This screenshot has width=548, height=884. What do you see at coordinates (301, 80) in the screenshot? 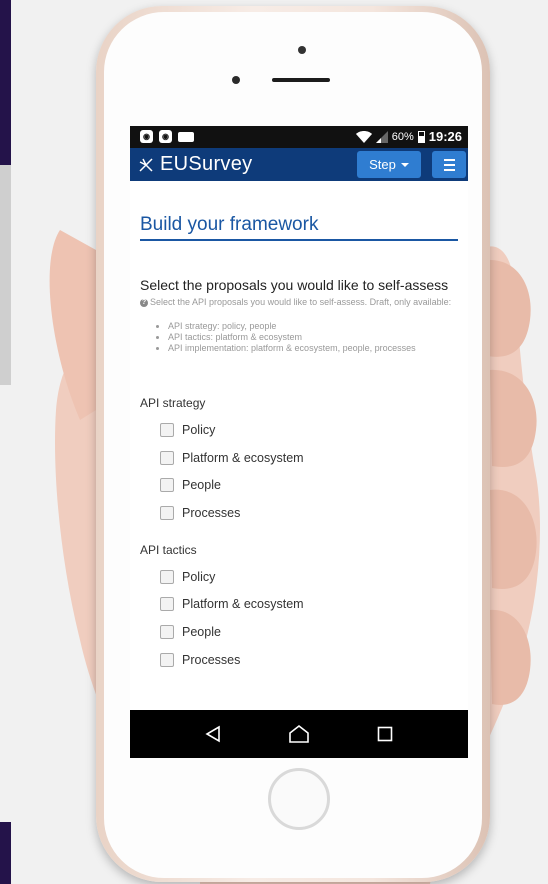
I see `earpiece-speaker` at bounding box center [301, 80].